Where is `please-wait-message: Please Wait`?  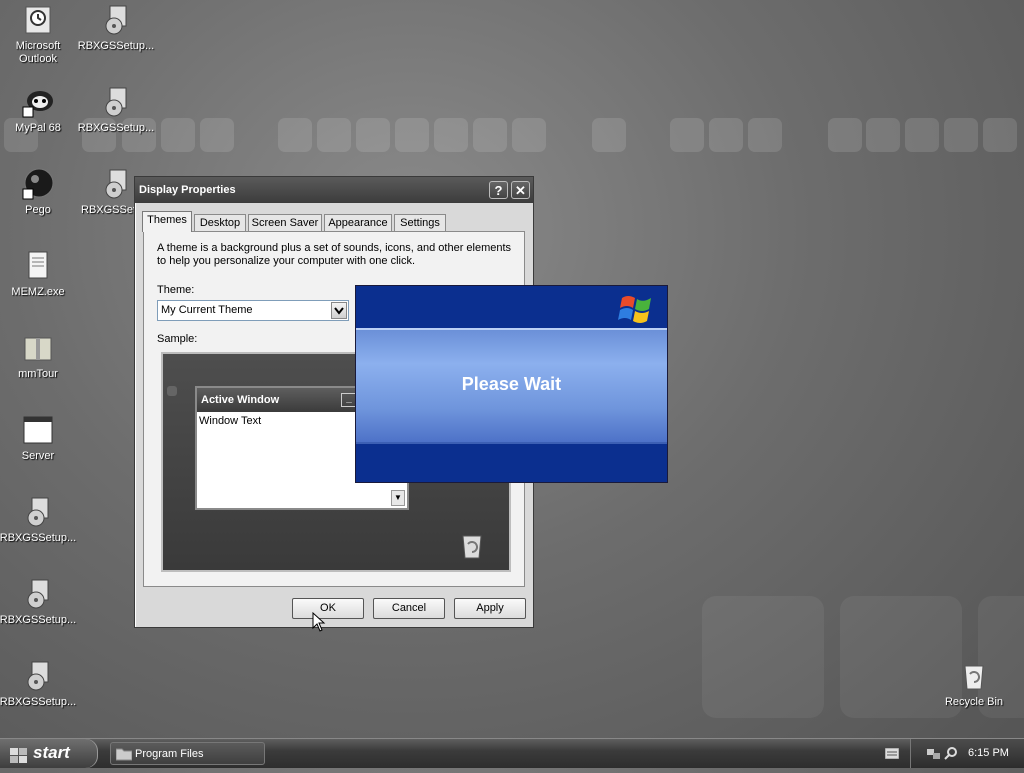
please-wait-message: Please Wait is located at coordinates (511, 384).